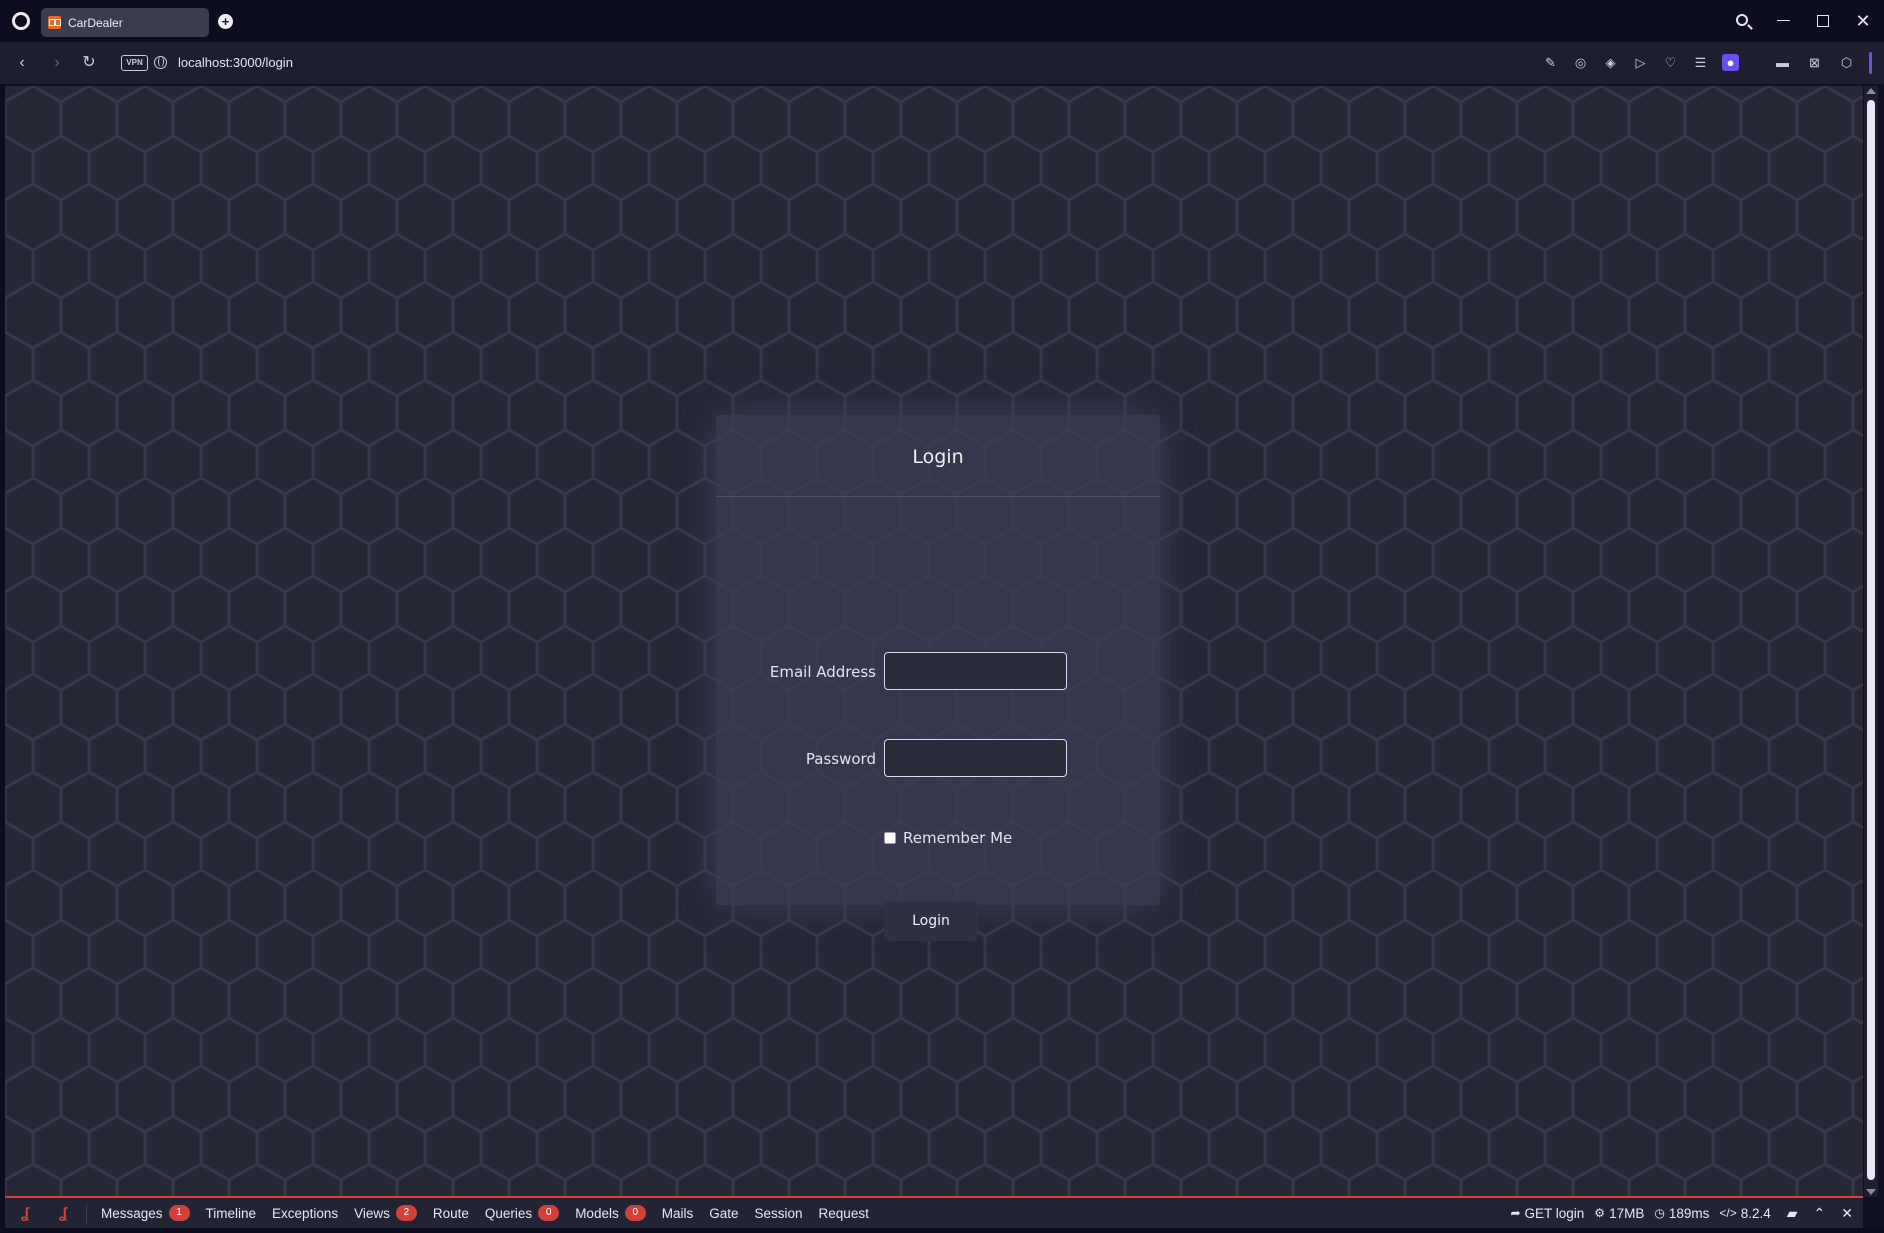 Image resolution: width=1884 pixels, height=1233 pixels. I want to click on search-icon, so click(1742, 20).